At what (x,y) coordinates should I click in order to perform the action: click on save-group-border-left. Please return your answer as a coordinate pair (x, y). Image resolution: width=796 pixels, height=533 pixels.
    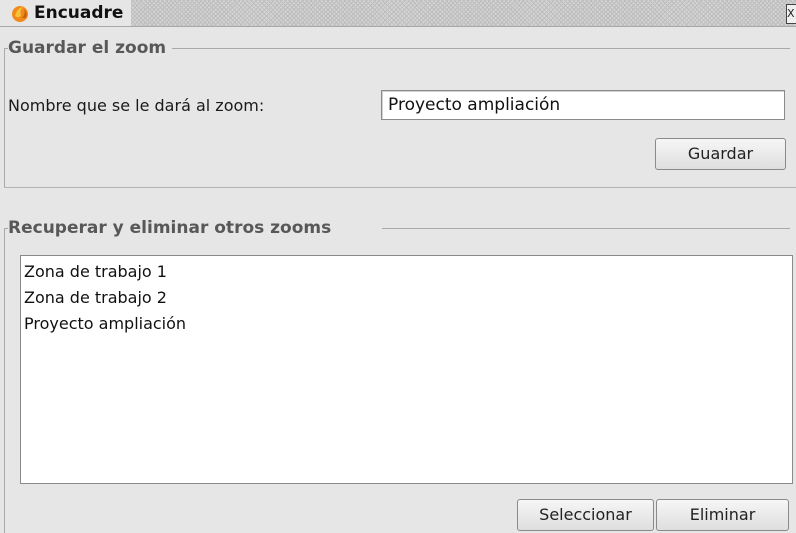
    Looking at the image, I should click on (4, 118).